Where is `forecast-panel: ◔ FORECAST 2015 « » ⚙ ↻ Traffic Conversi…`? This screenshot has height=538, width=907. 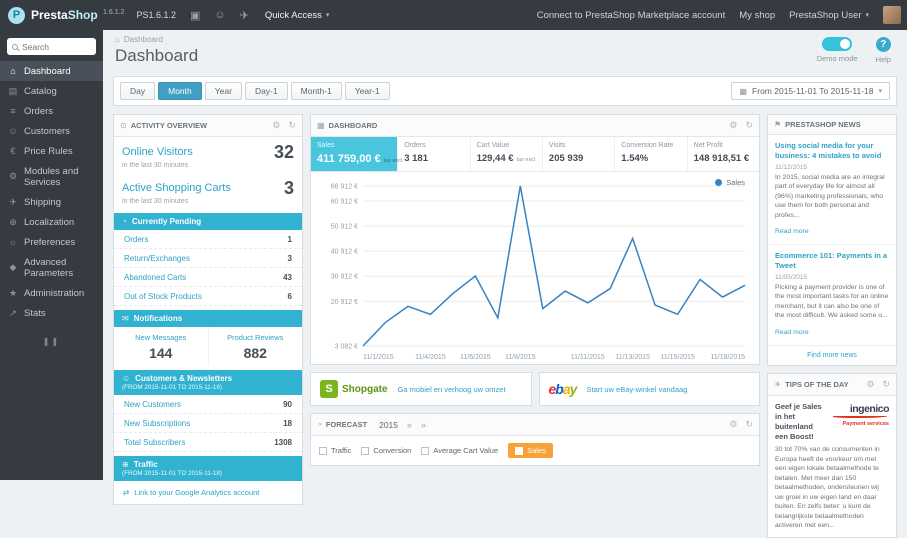
forecast-panel: ◔ FORECAST 2015 « » ⚙ ↻ Traffic Conversi… is located at coordinates (535, 439).